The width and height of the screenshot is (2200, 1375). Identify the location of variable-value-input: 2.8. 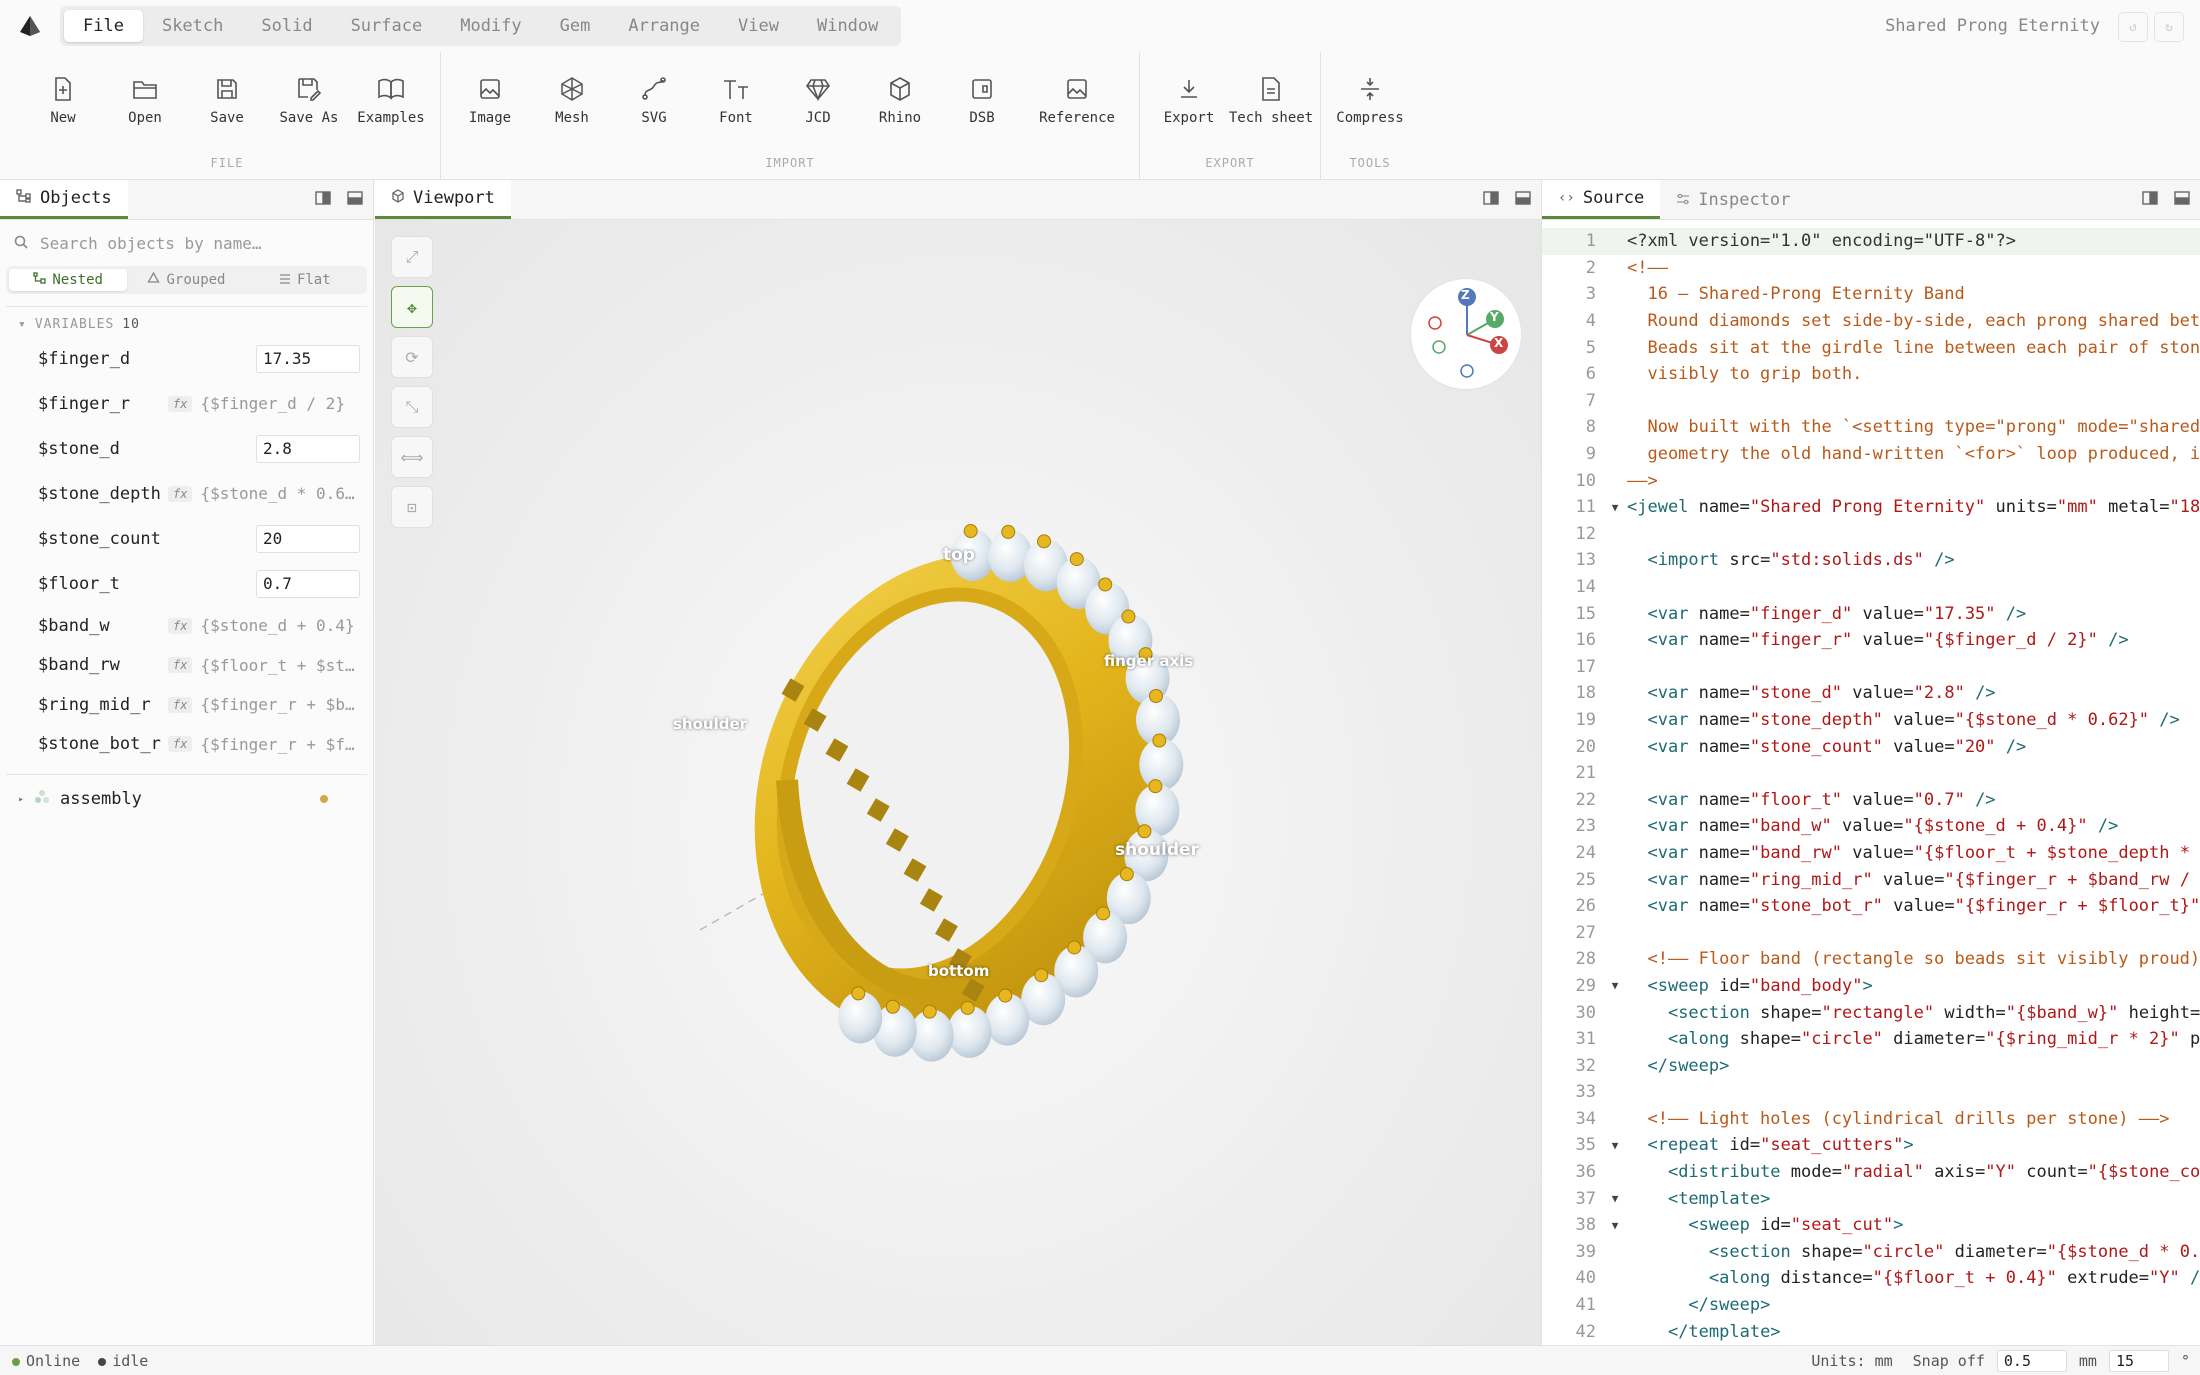
(308, 448).